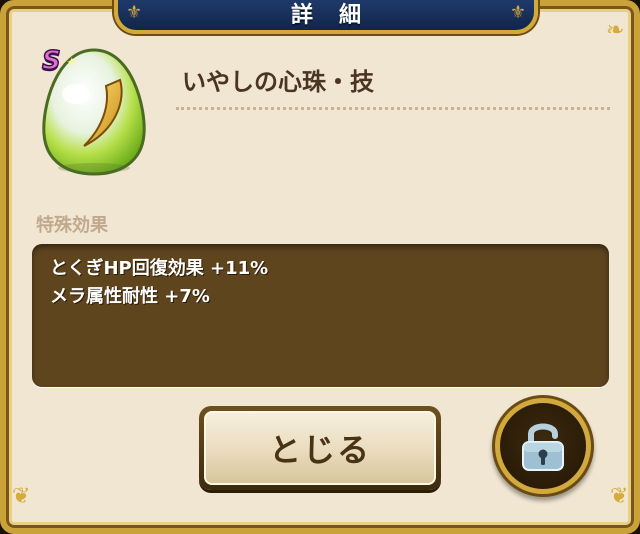 The height and width of the screenshot is (534, 640). What do you see at coordinates (615, 30) in the screenshot?
I see `corner-flourish-icon: ❧` at bounding box center [615, 30].